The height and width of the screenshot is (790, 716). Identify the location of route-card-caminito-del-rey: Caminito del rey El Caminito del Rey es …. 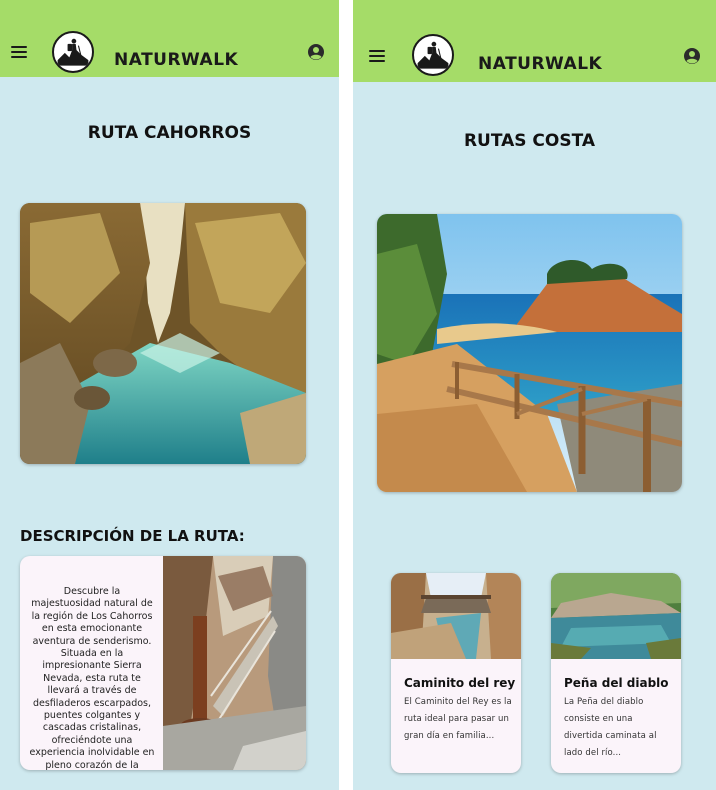
(456, 673).